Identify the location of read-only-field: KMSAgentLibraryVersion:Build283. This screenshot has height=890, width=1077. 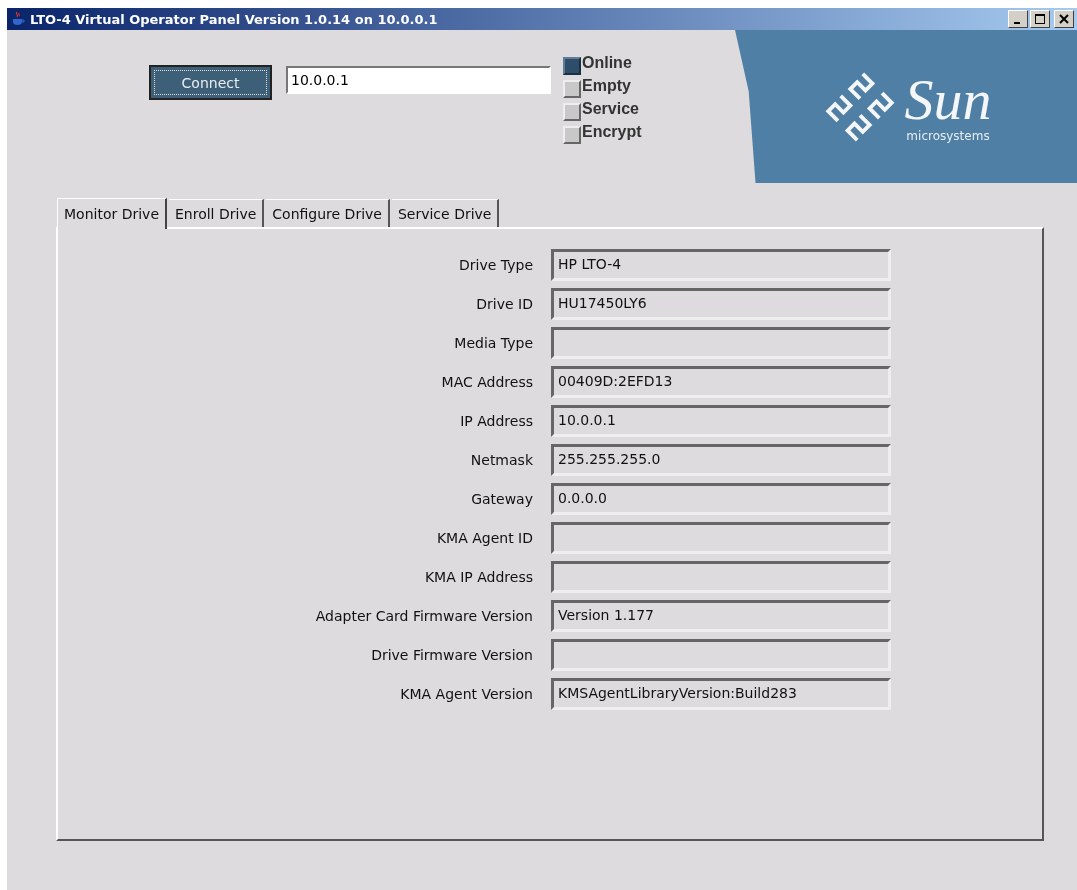
(721, 694).